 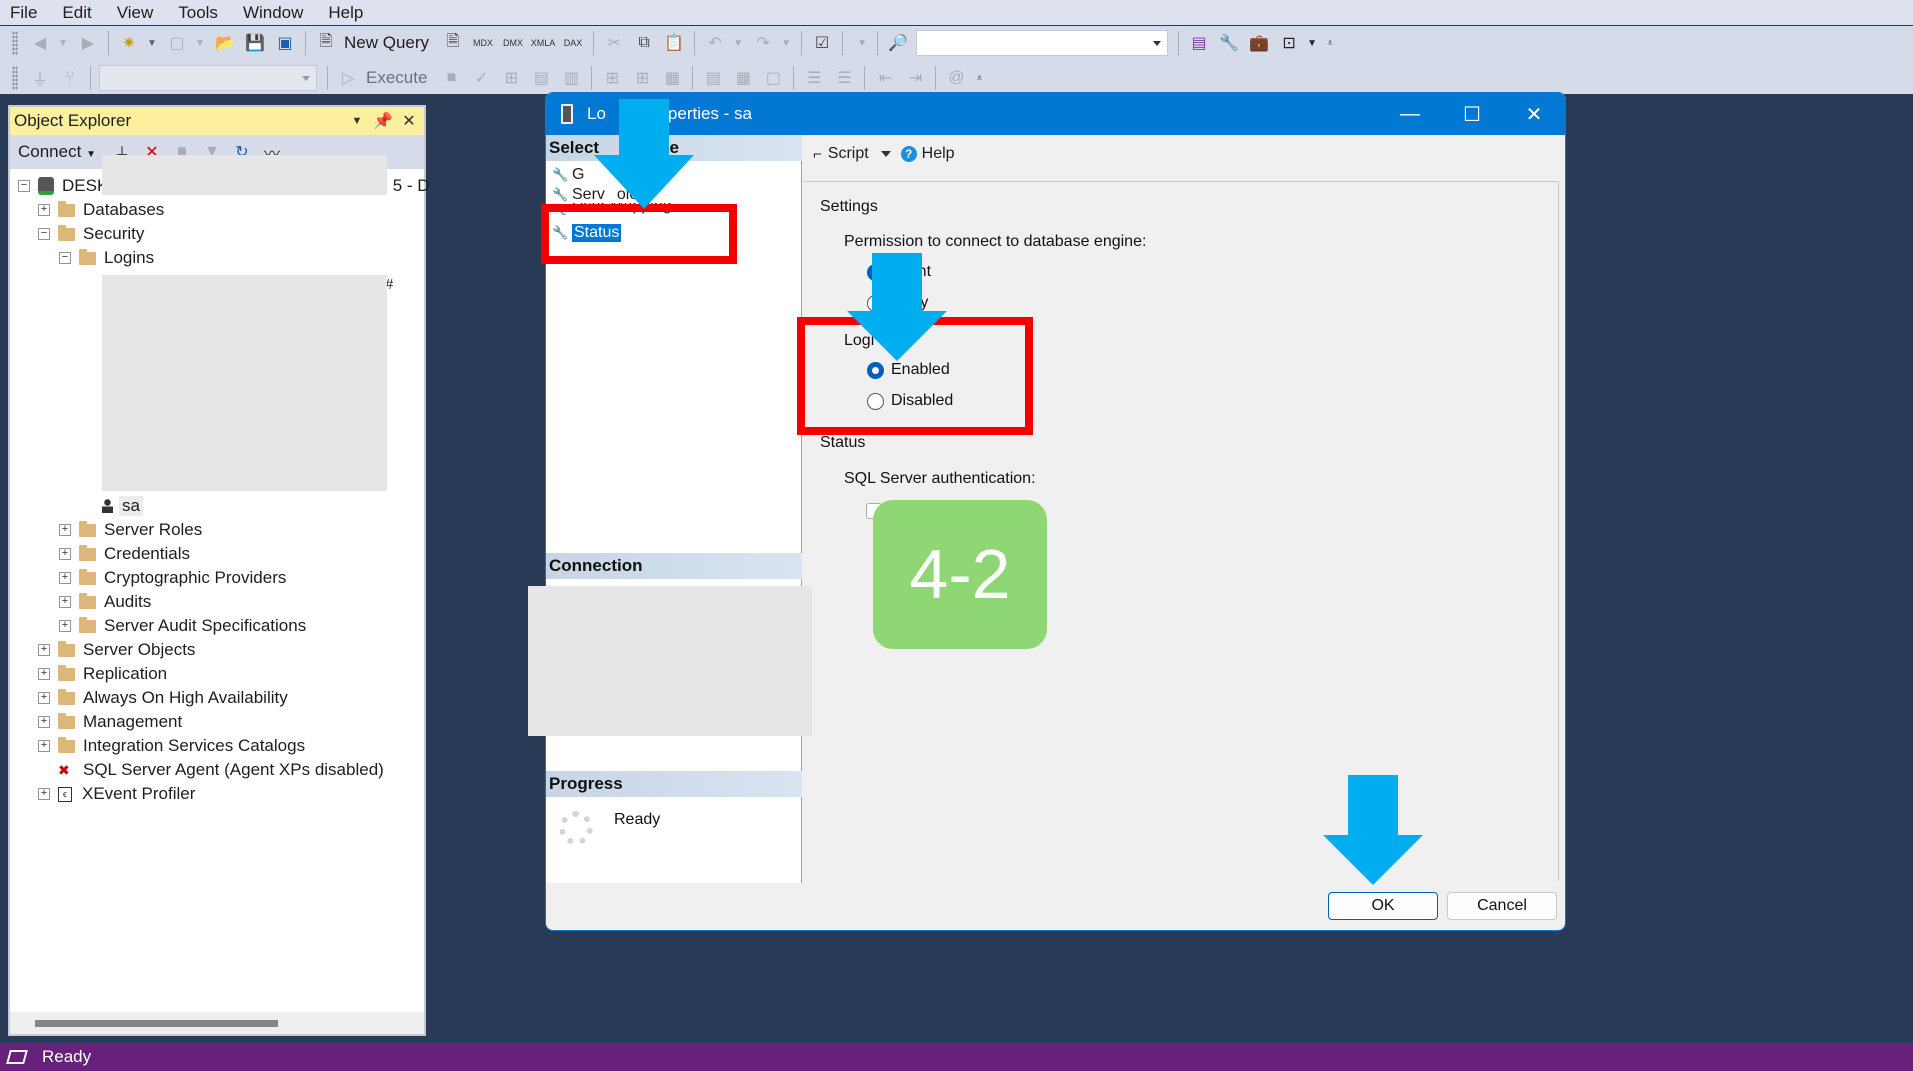 What do you see at coordinates (822, 43) in the screenshot?
I see `activity-monitor-icon: ☑` at bounding box center [822, 43].